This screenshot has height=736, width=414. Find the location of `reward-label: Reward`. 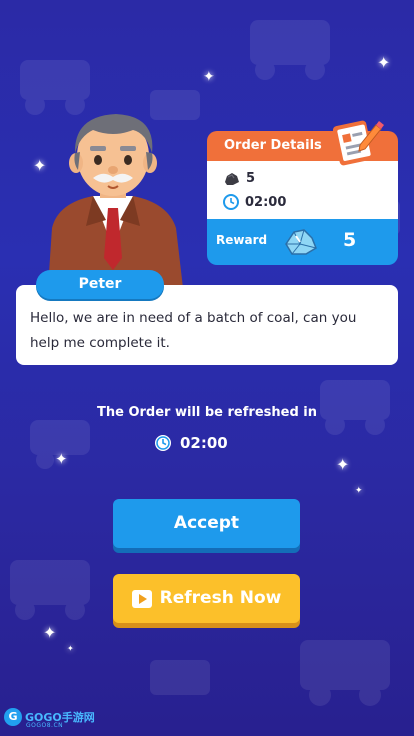

reward-label: Reward is located at coordinates (242, 240).